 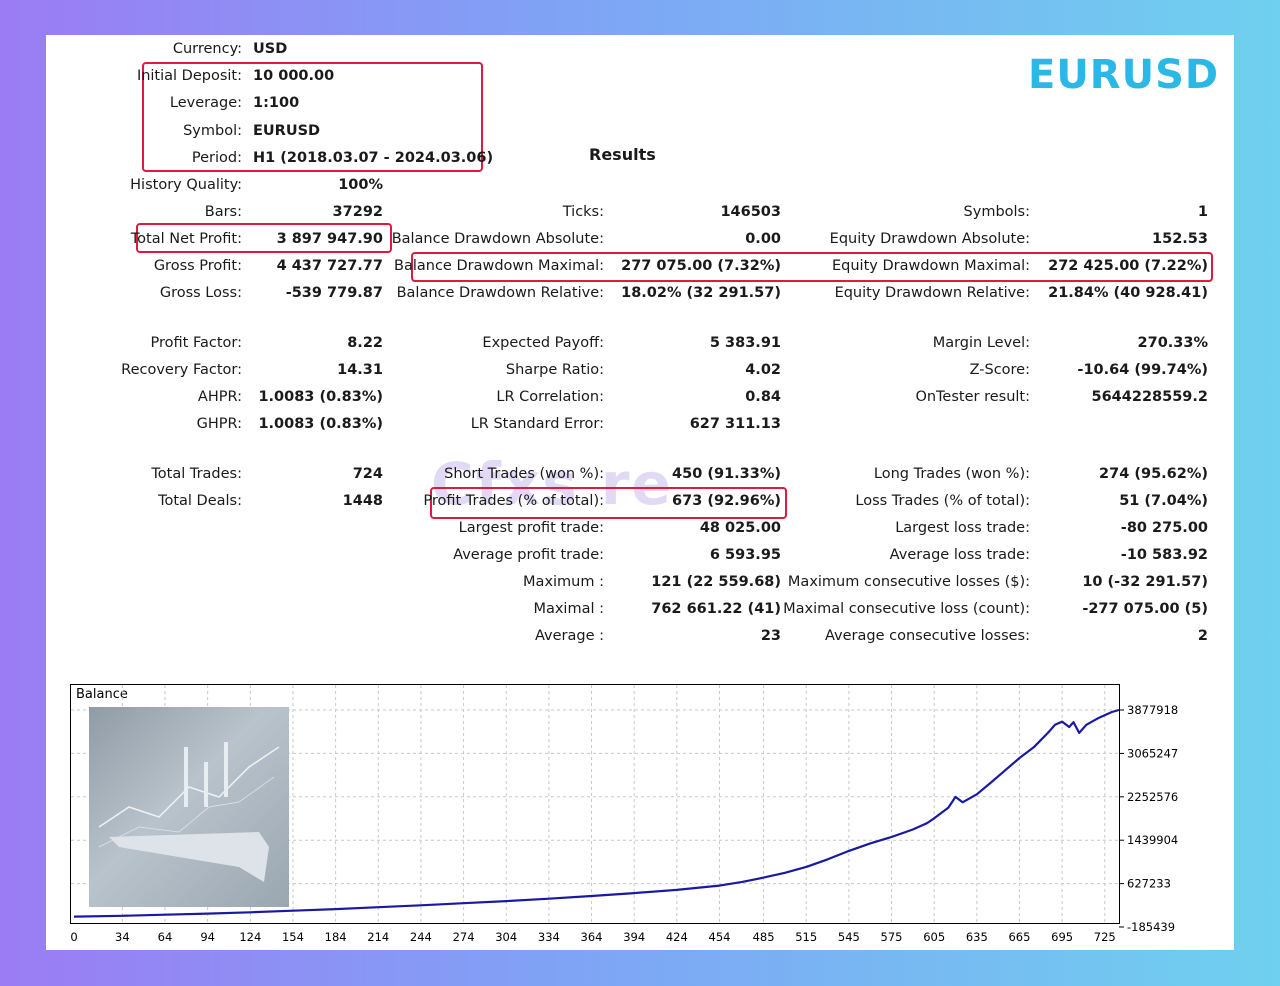 What do you see at coordinates (622, 154) in the screenshot?
I see `results-title: Results` at bounding box center [622, 154].